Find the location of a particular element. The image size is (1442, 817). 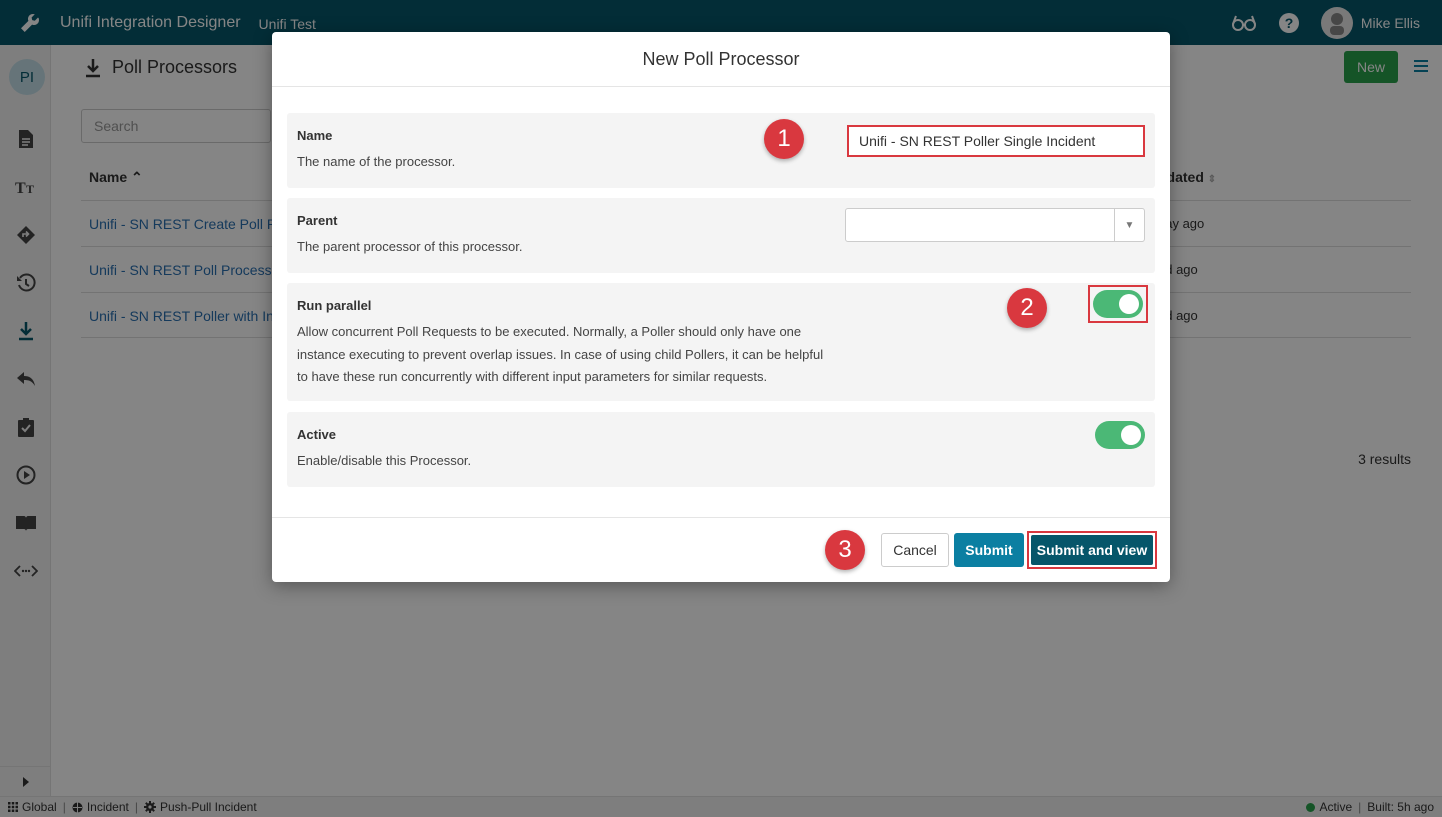

active-toggle is located at coordinates (1120, 435).